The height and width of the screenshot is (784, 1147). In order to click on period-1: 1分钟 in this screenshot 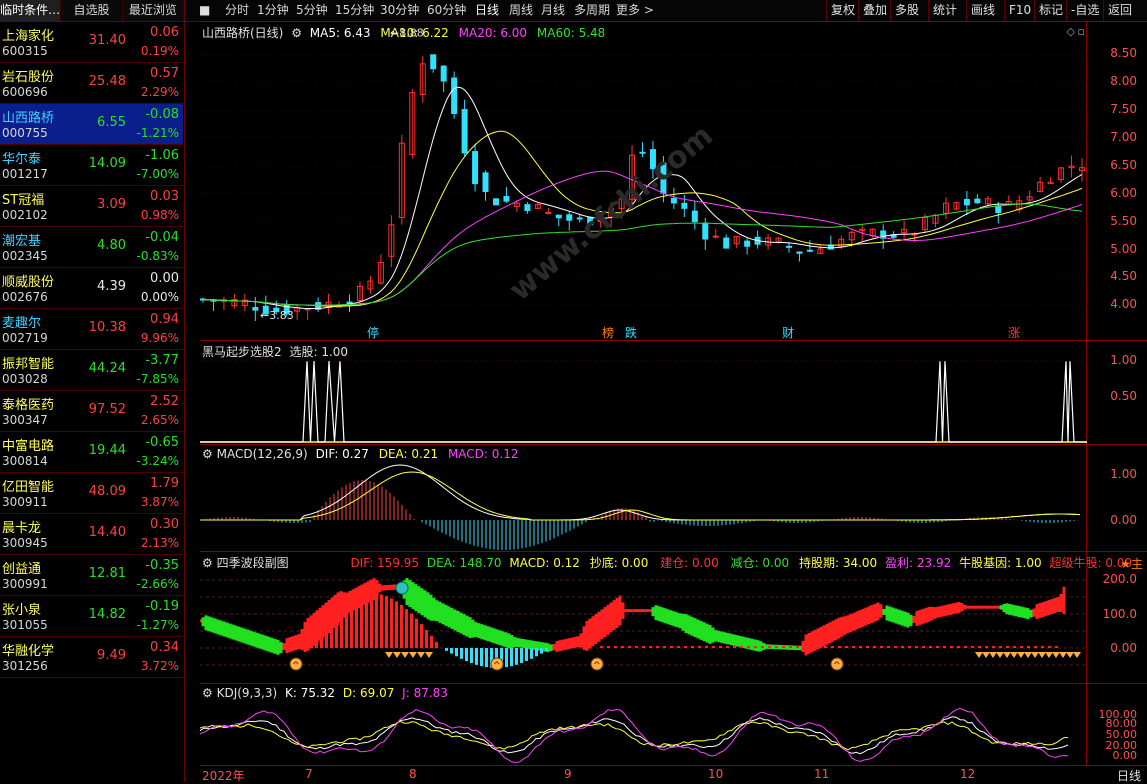, I will do `click(273, 10)`.